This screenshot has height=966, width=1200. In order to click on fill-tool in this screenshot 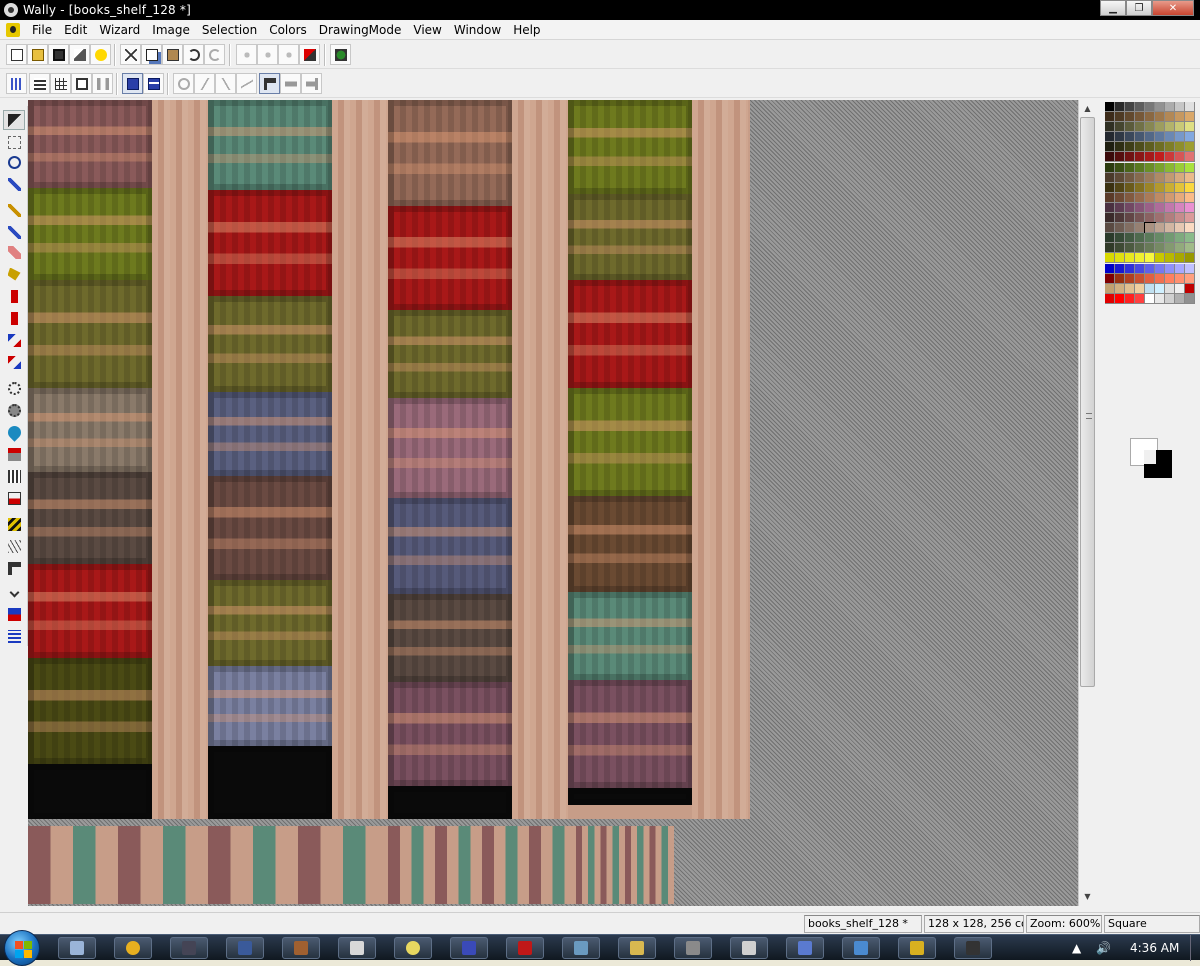, I will do `click(14, 274)`.